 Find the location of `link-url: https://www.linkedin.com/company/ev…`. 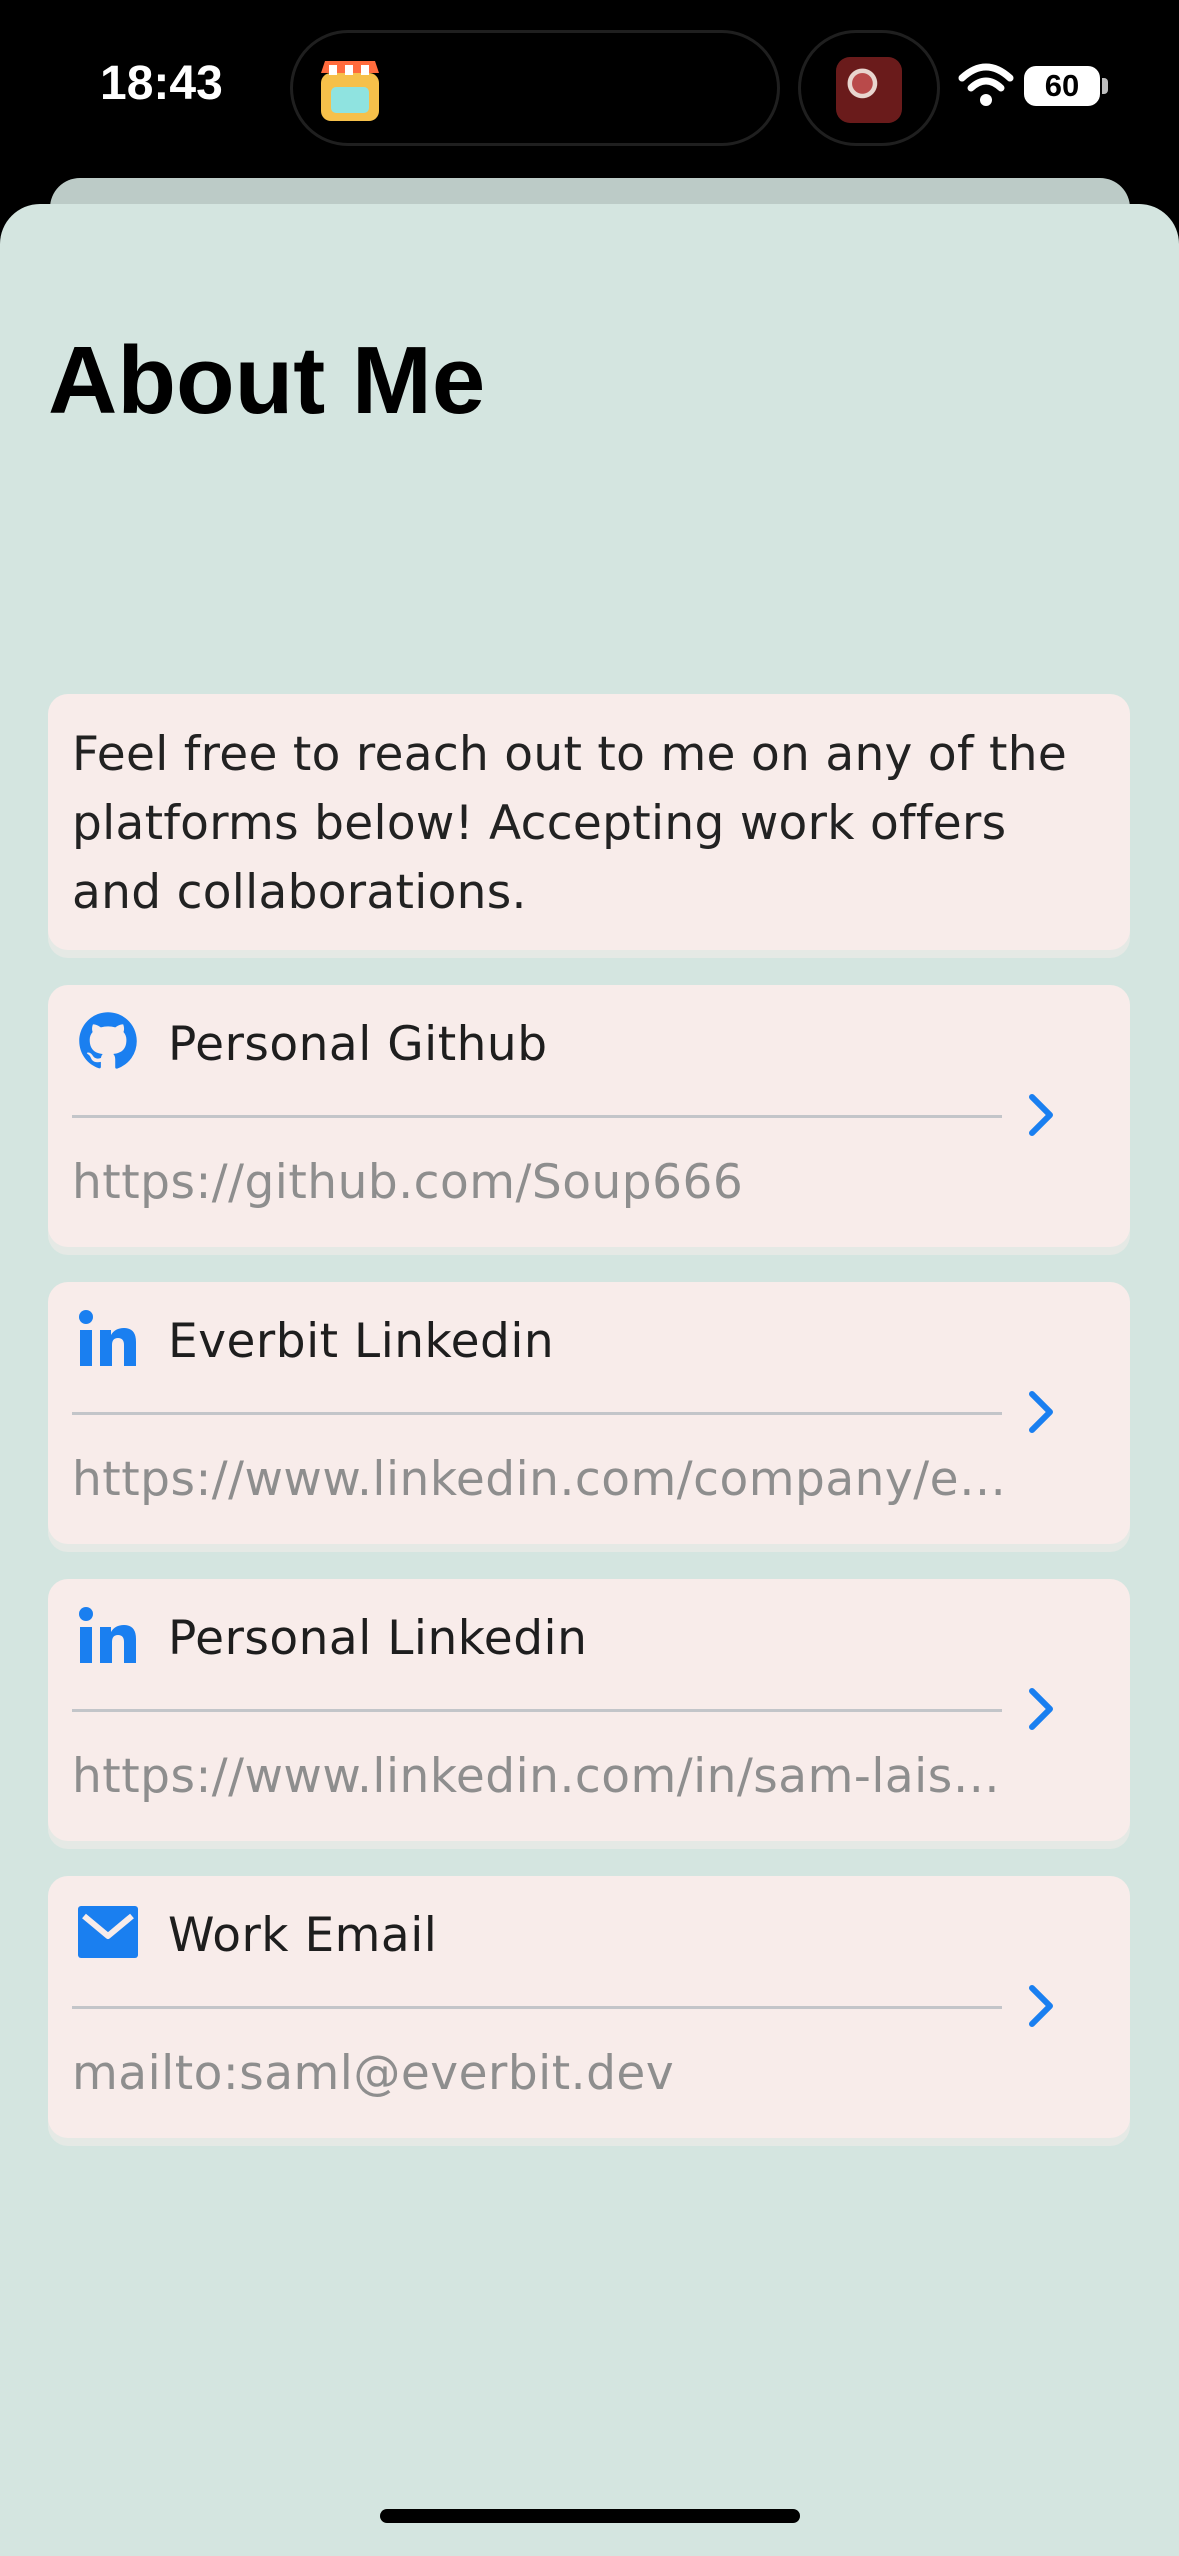

link-url: https://www.linkedin.com/company/ev… is located at coordinates (542, 1479).